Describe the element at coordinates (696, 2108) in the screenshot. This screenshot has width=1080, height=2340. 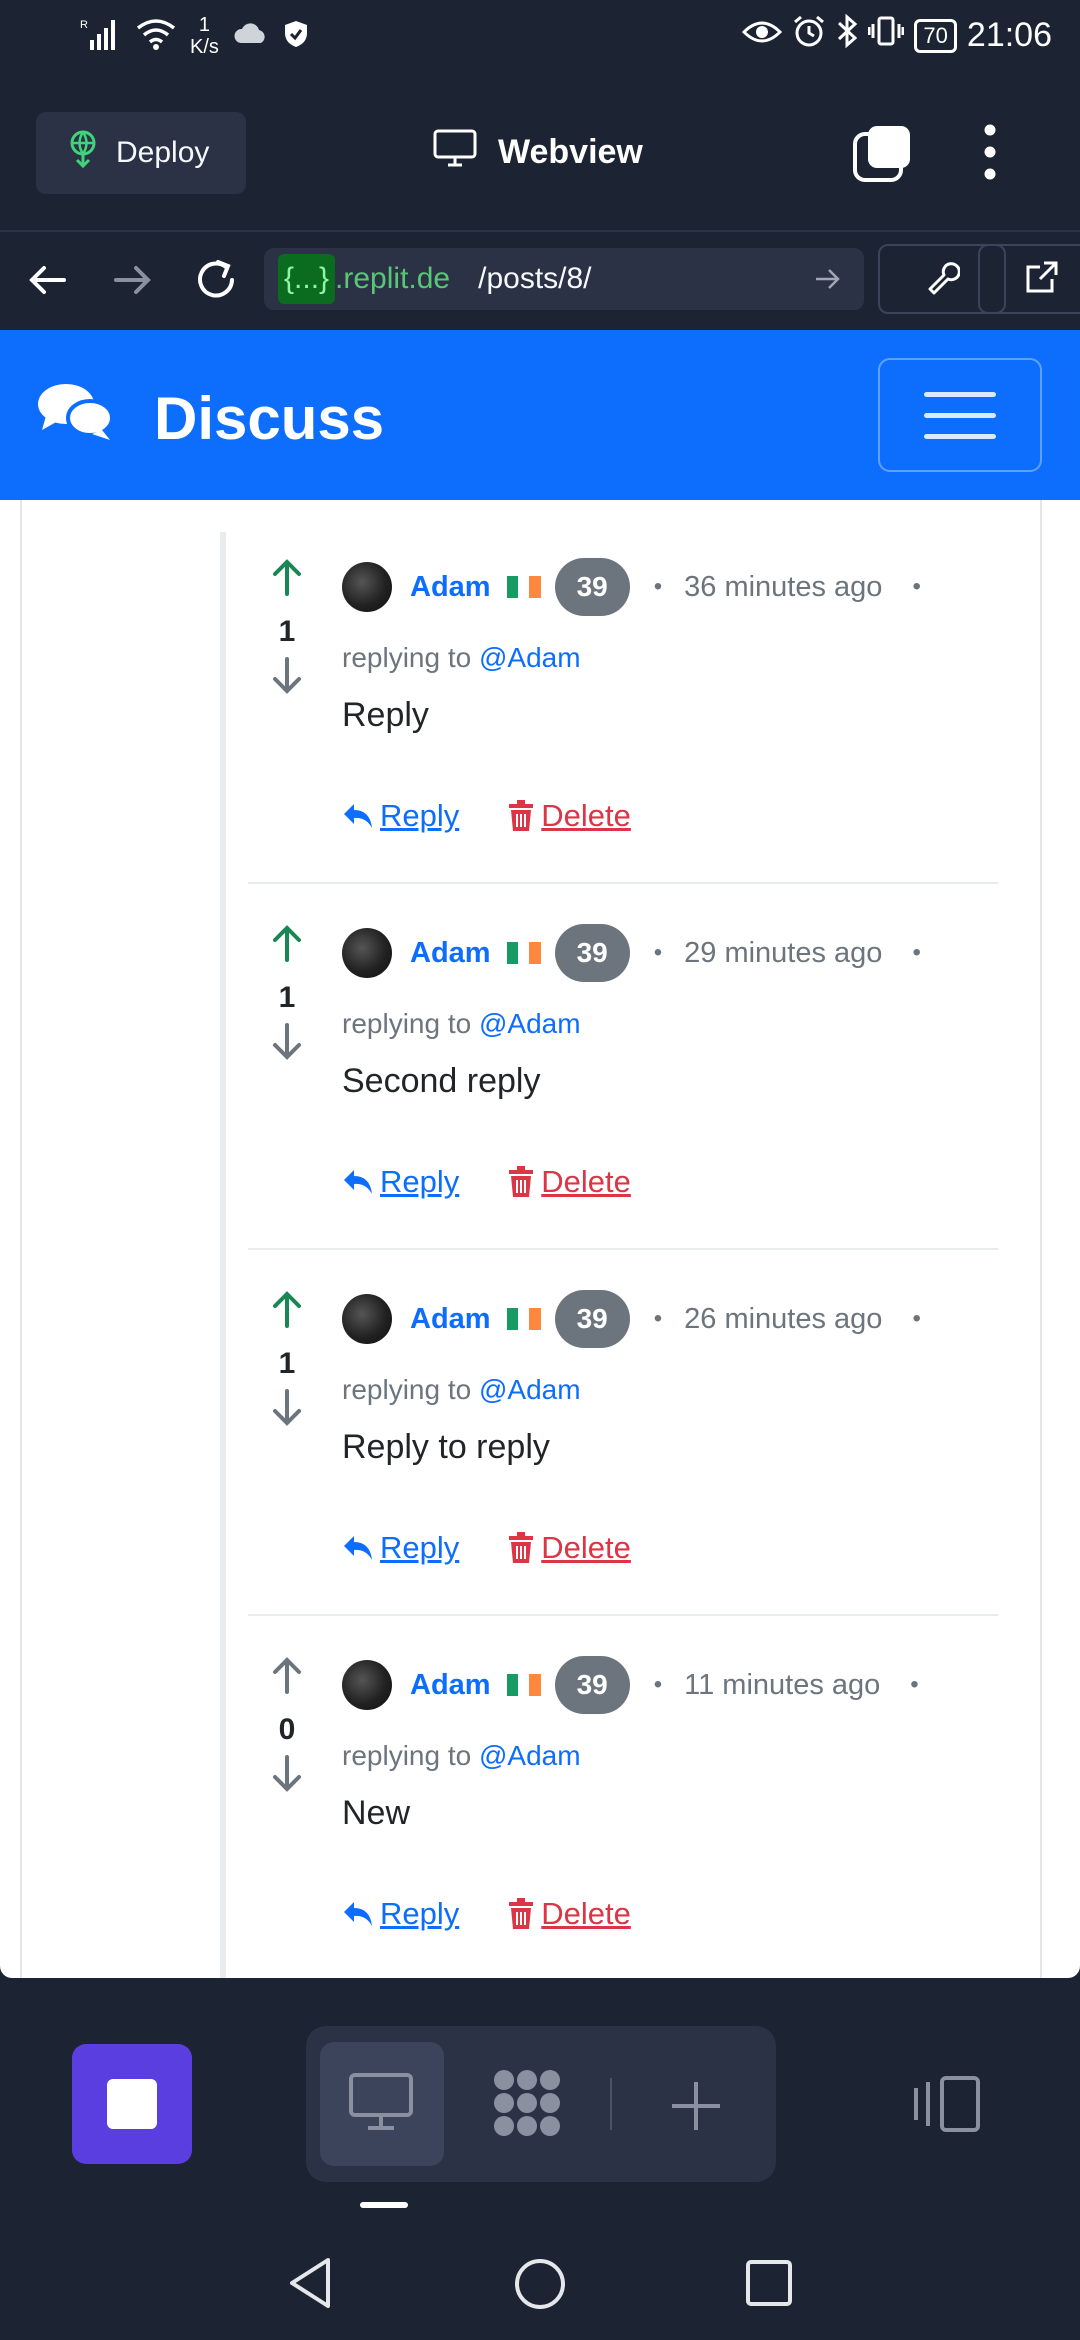
I see `add-icon` at that location.